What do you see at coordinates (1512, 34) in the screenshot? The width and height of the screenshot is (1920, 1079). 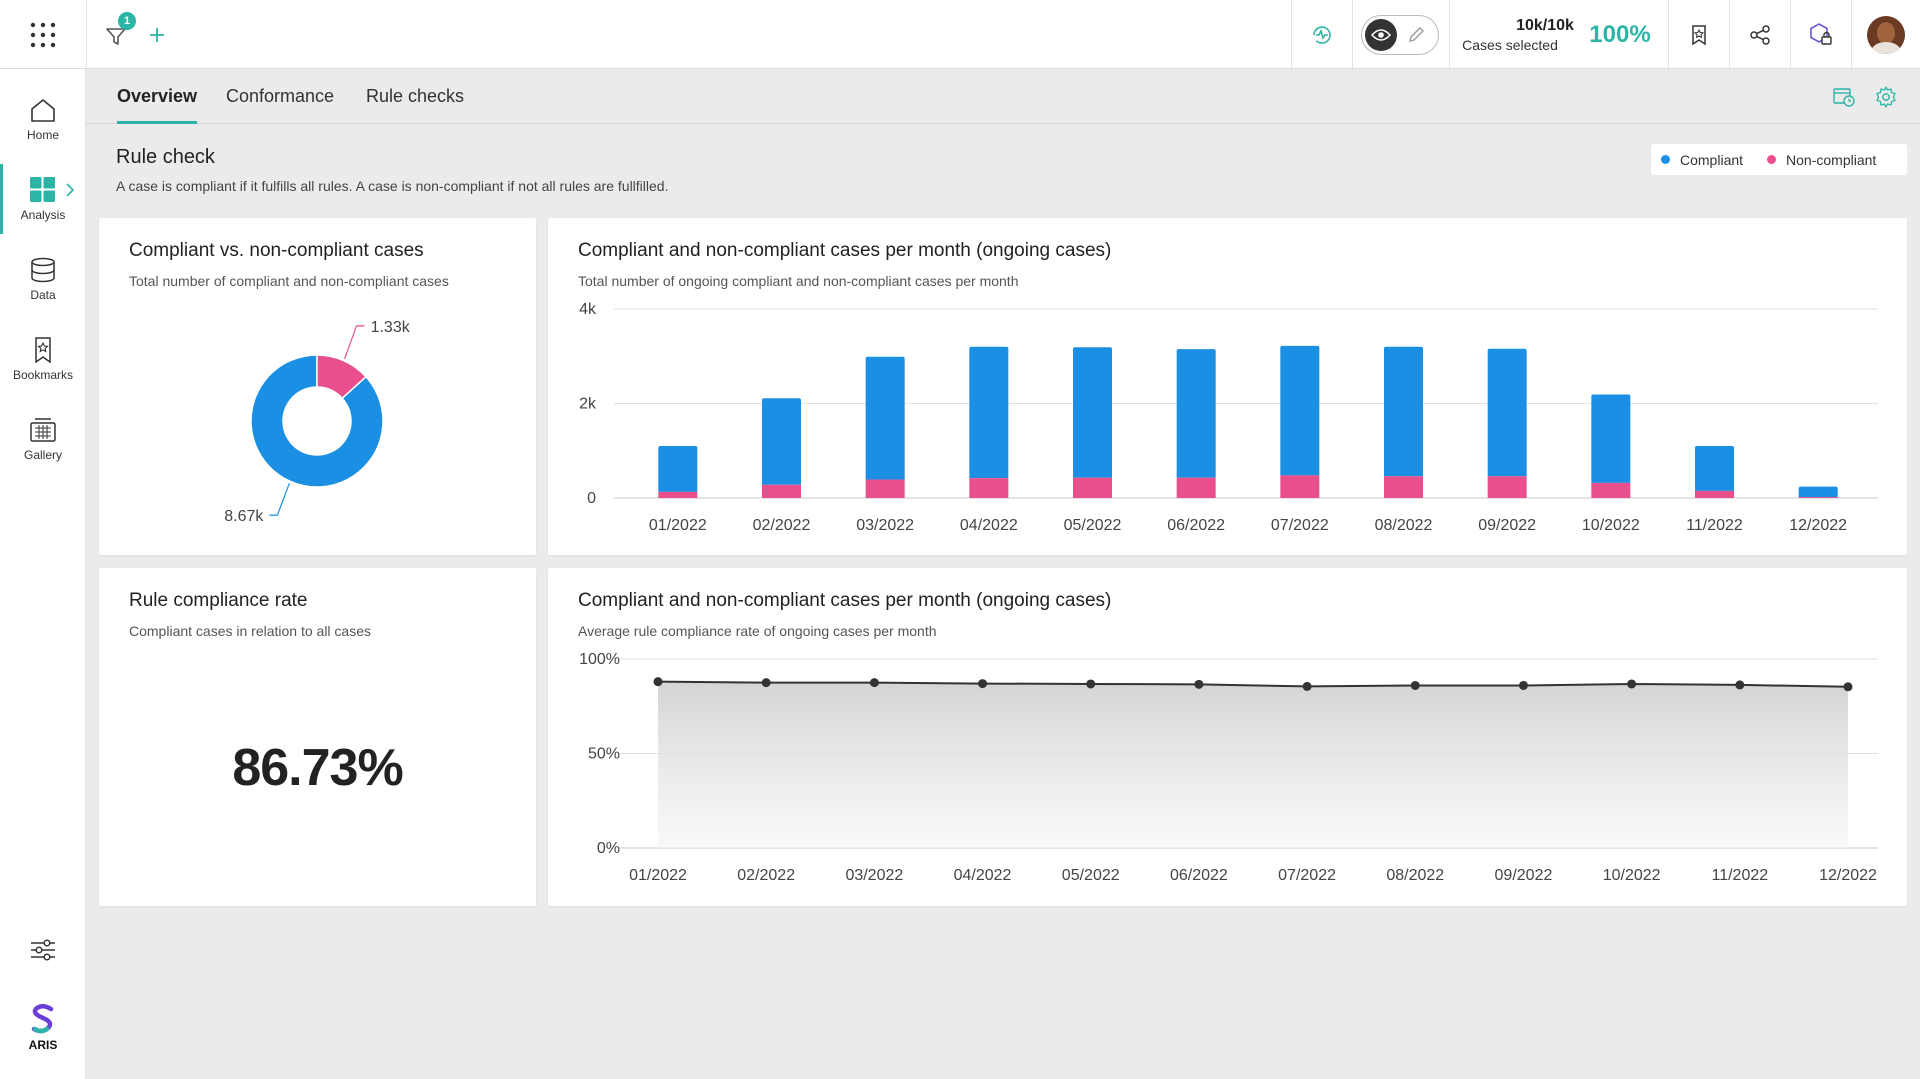 I see `cases-selected-info: 10k/10k Cases selected` at bounding box center [1512, 34].